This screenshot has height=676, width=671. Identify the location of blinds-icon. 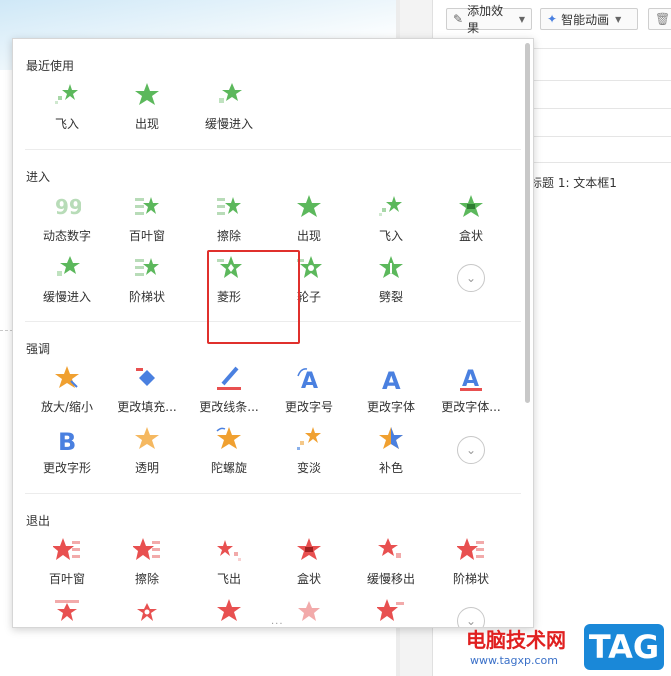
(147, 206).